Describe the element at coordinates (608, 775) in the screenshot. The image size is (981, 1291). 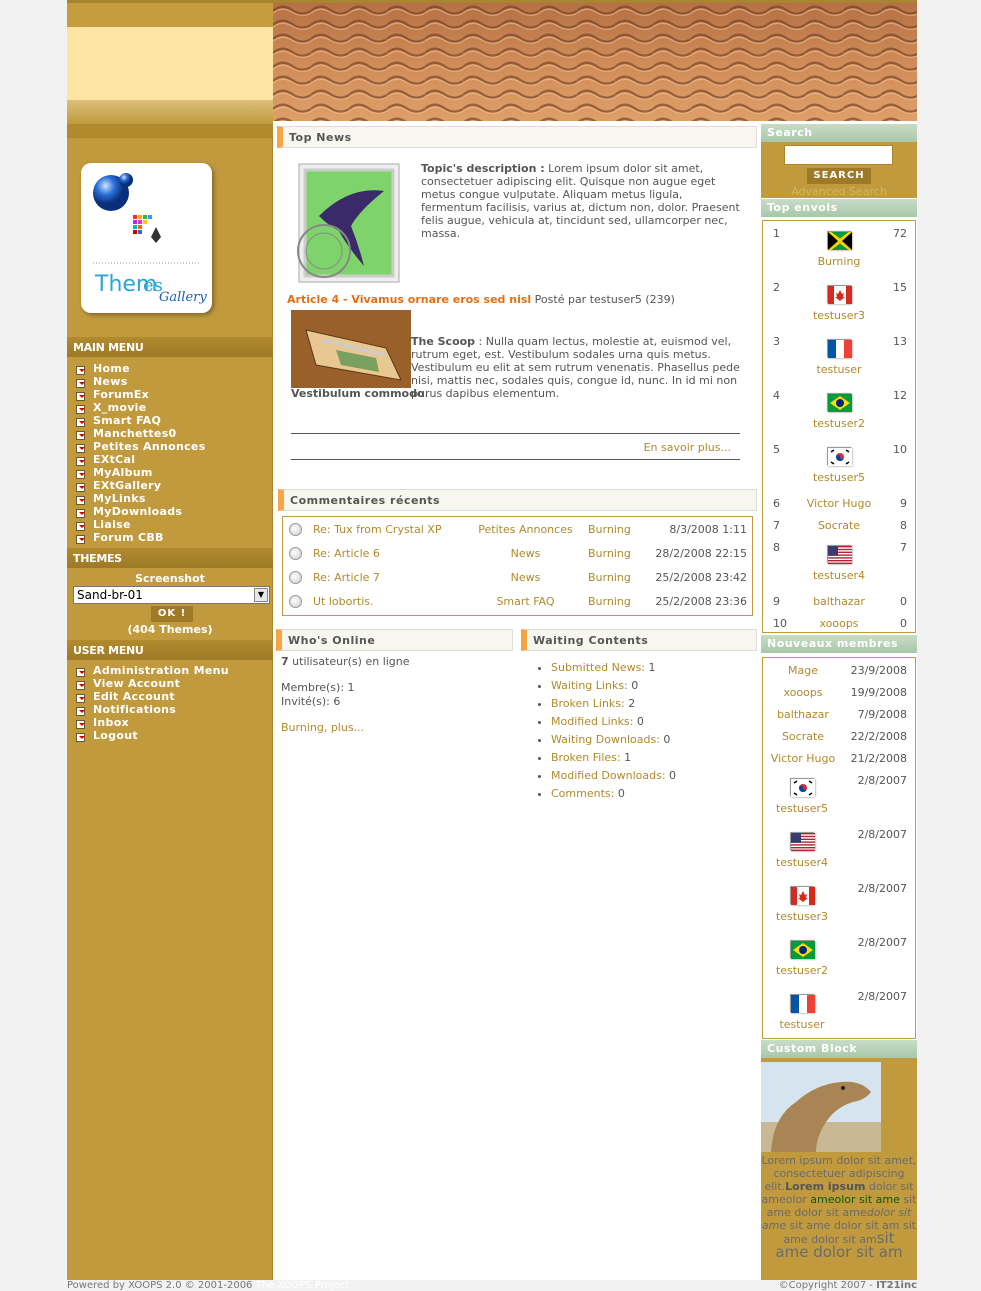
I see `waiting-item-link: Modified Downloads:` at that location.